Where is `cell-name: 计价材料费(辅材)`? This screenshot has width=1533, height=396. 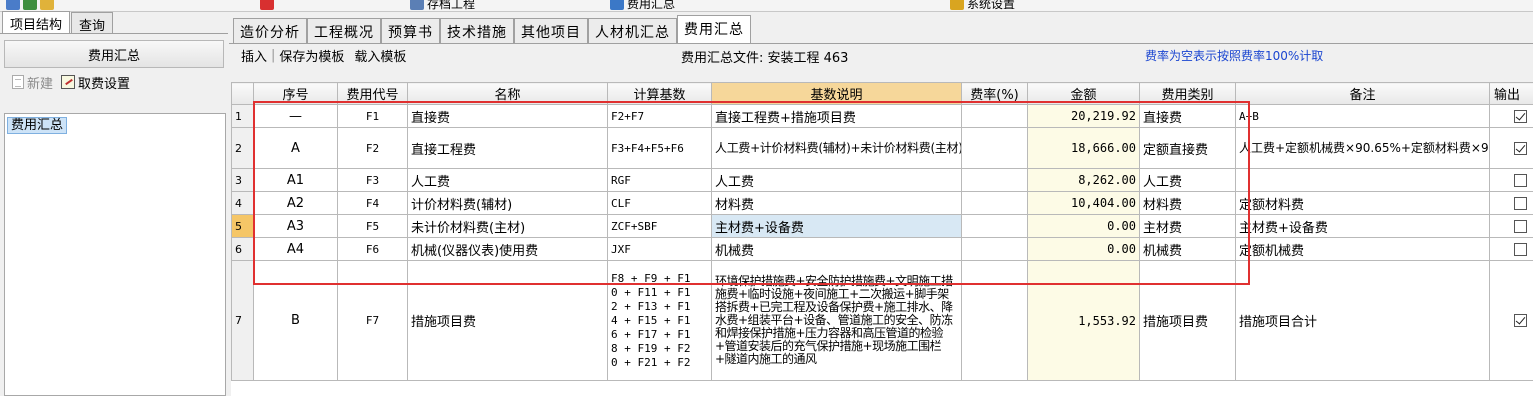 cell-name: 计价材料费(辅材) is located at coordinates (507, 203).